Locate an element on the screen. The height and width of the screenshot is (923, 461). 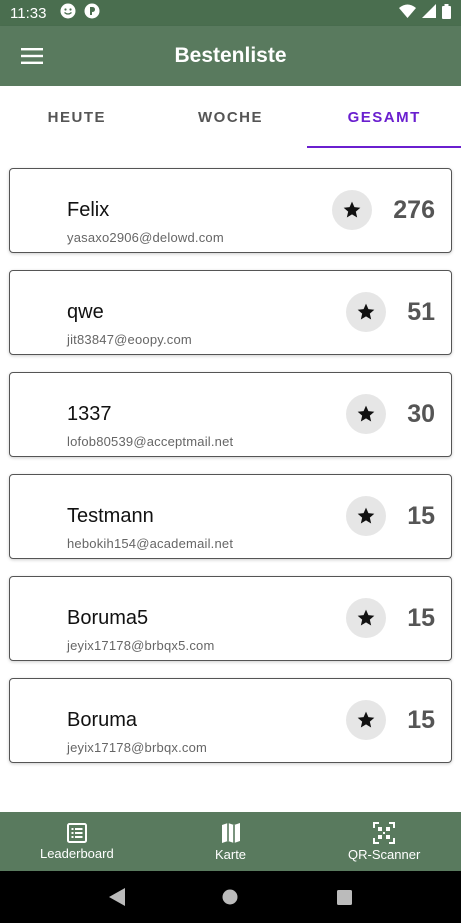
system-navigation-bar is located at coordinates (230, 897).